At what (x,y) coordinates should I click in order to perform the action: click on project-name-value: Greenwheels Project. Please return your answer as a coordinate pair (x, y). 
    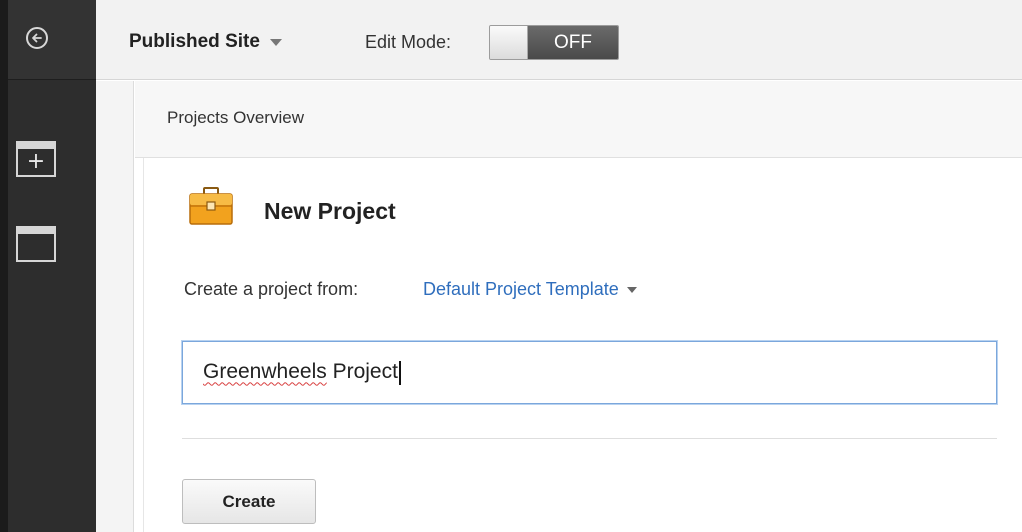
    Looking at the image, I should click on (302, 372).